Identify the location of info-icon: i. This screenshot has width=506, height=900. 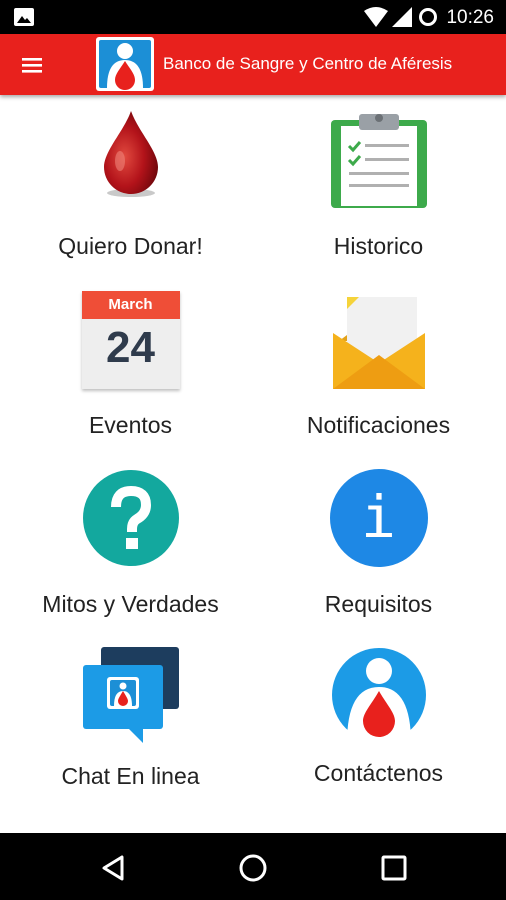
(378, 518).